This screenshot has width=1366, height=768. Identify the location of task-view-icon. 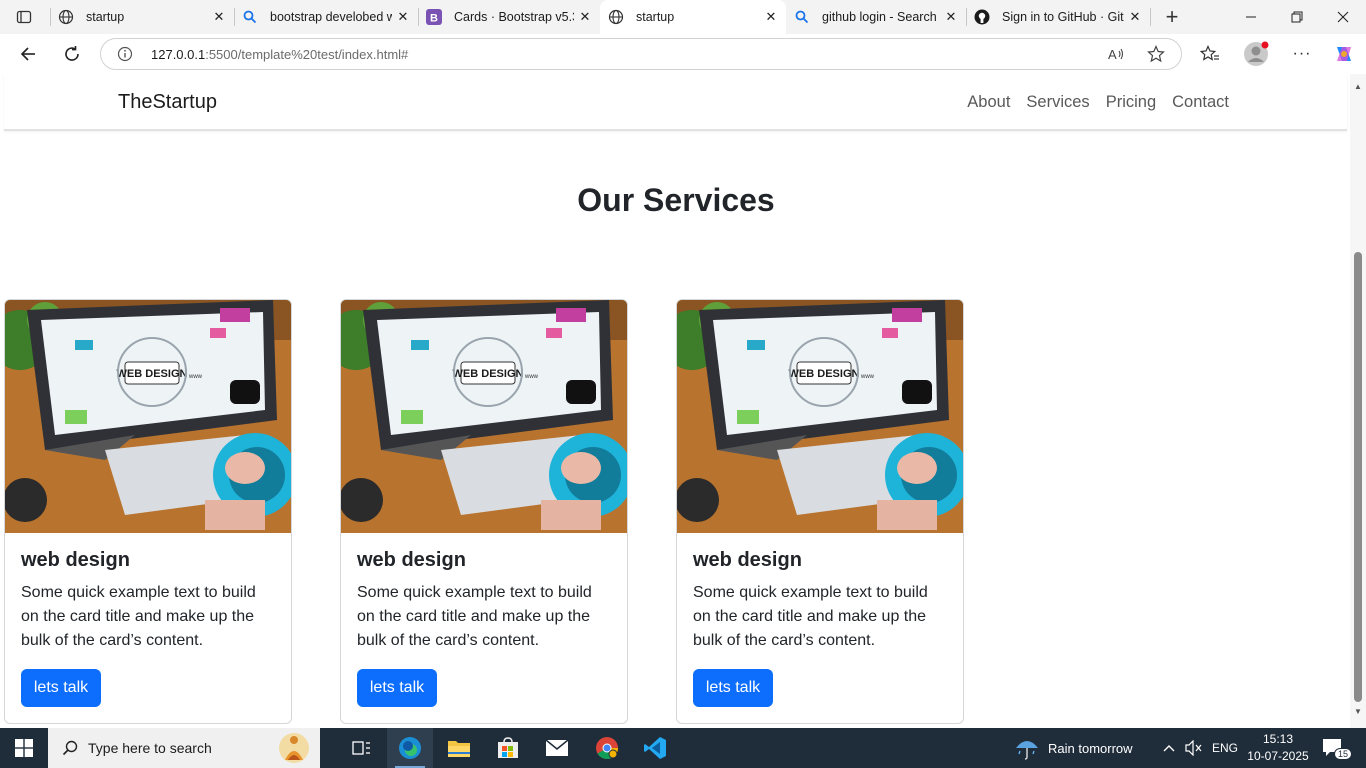
(361, 748).